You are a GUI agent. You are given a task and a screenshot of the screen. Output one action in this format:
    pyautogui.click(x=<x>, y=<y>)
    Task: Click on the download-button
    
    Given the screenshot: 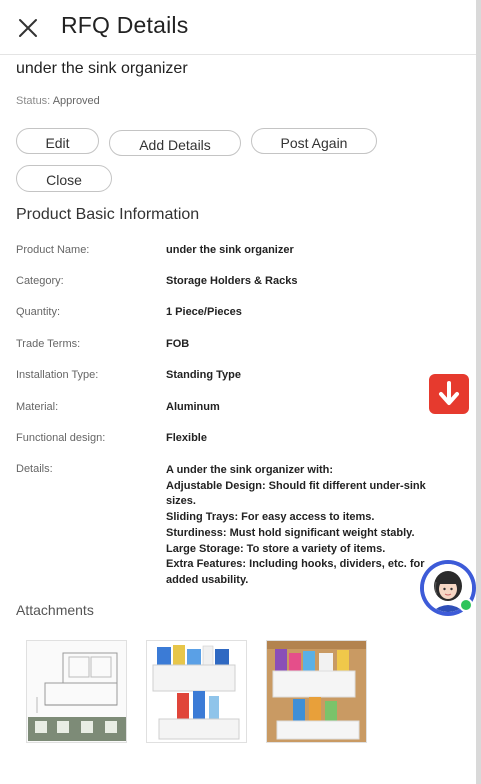 What is the action you would take?
    pyautogui.click(x=449, y=394)
    